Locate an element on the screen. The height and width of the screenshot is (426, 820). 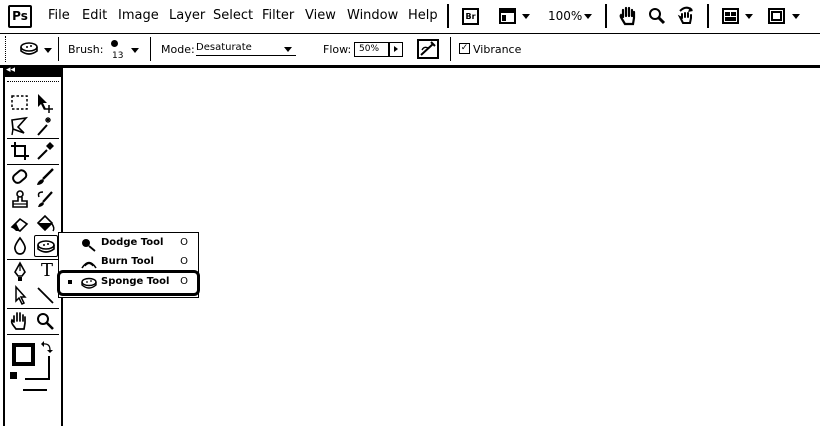
mode-dropdown-icon is located at coordinates (288, 49).